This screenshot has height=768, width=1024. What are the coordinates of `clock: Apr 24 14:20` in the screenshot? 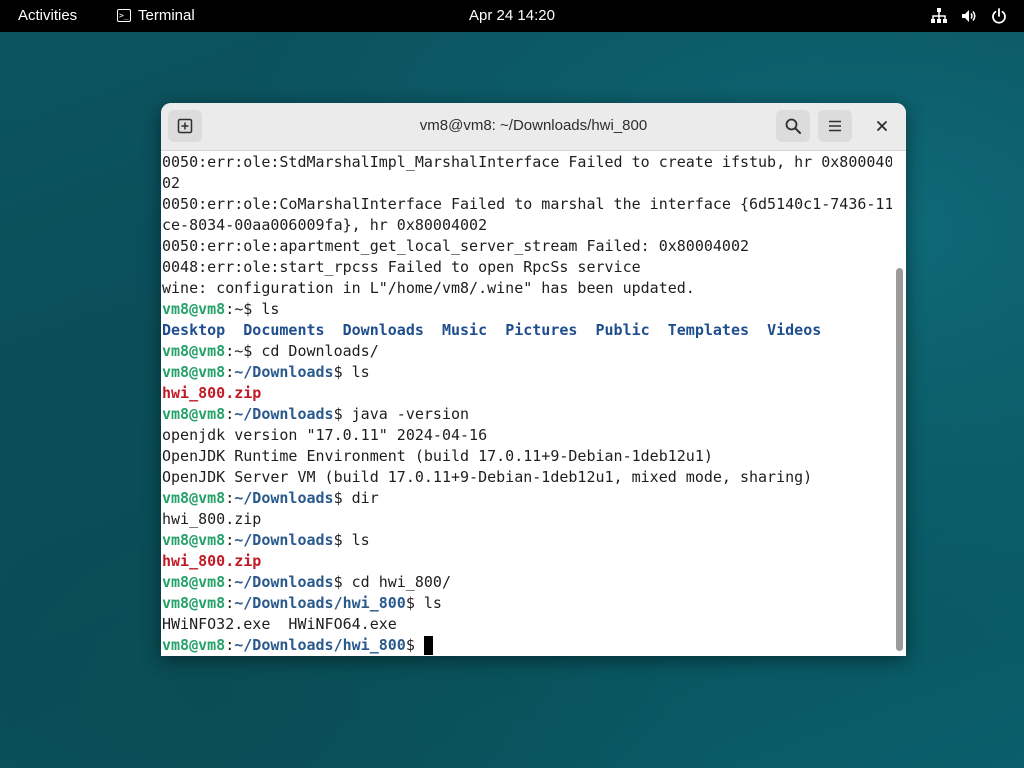 It's located at (512, 15).